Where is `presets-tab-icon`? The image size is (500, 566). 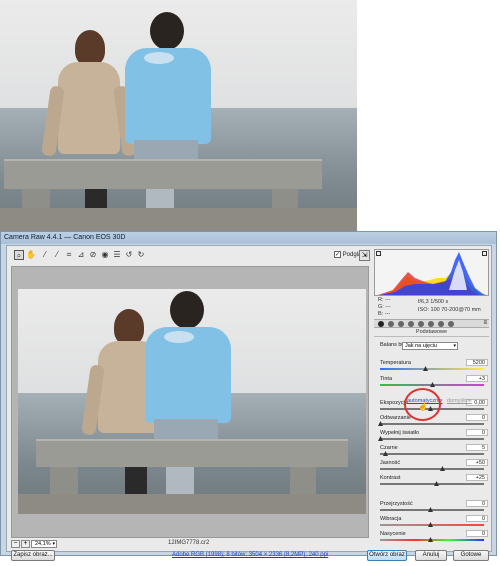 presets-tab-icon is located at coordinates (451, 324).